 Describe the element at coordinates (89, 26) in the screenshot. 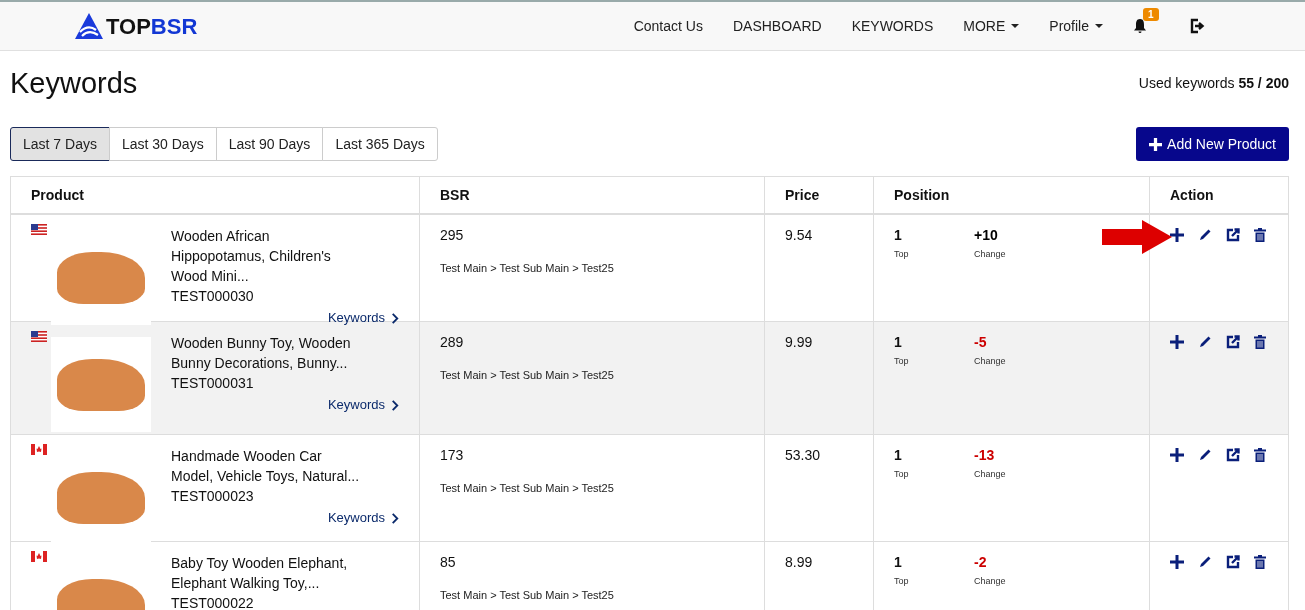

I see `logo-icon` at that location.